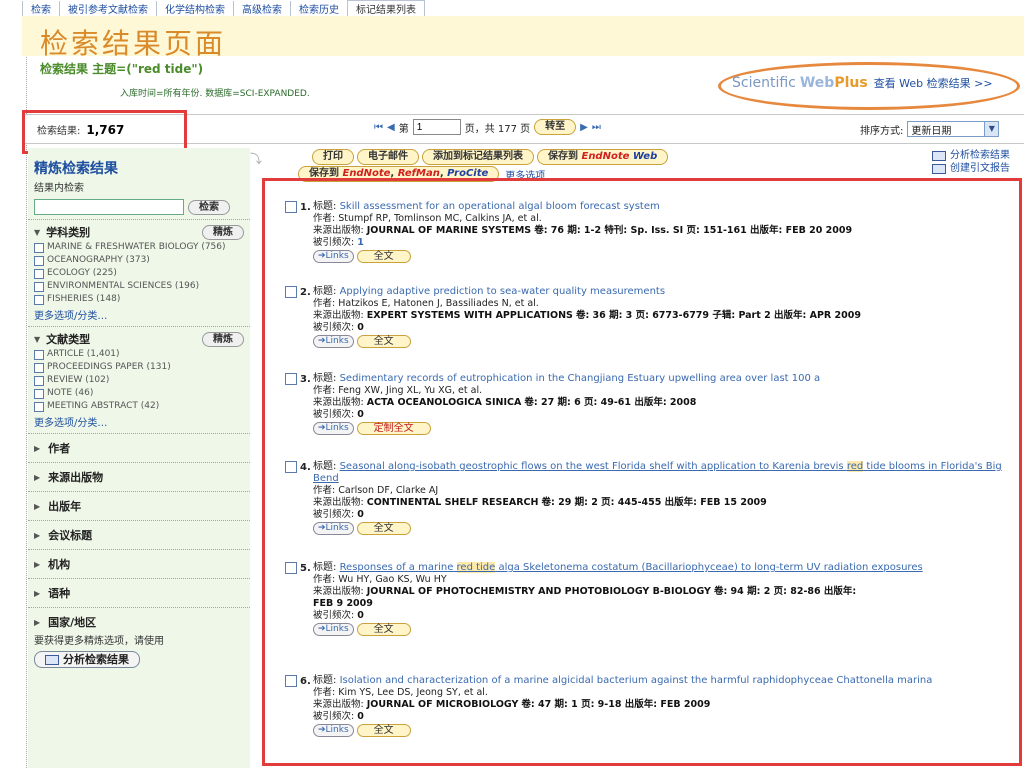  I want to click on last-page-icon: ⏭, so click(596, 127).